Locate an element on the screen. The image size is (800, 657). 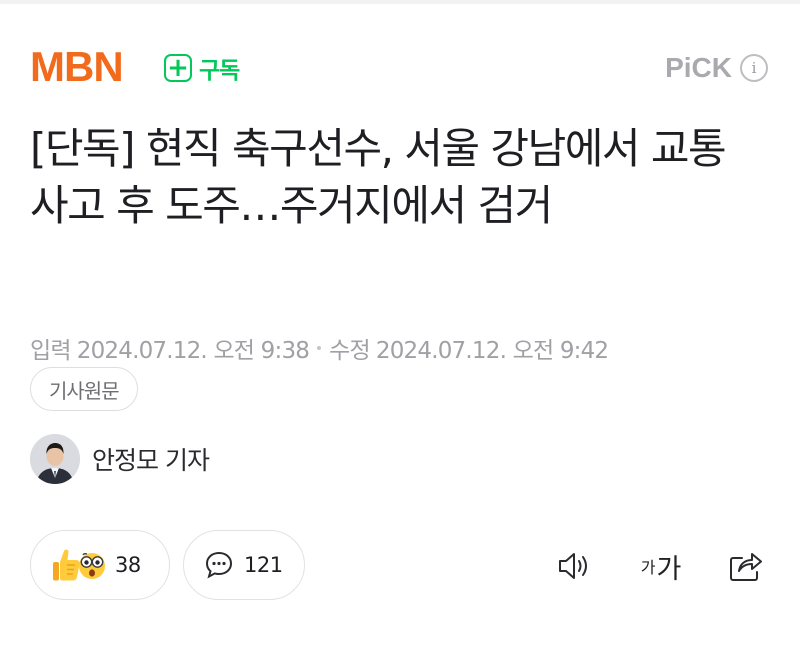
reaction-button: 38 is located at coordinates (100, 565).